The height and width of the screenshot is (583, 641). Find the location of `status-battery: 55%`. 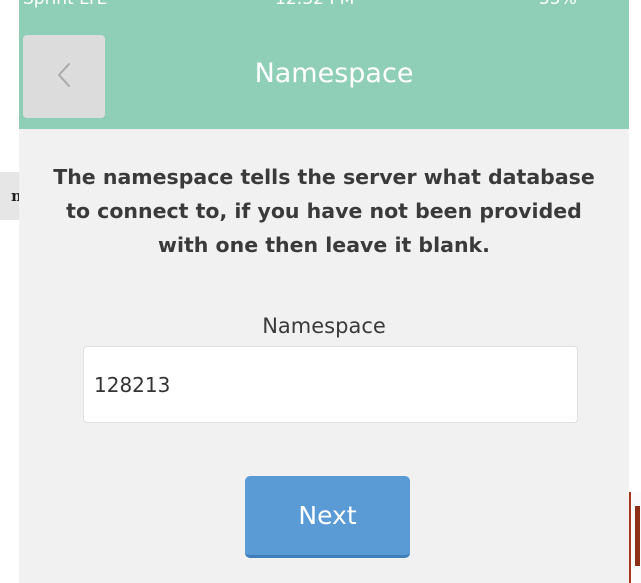

status-battery: 55% is located at coordinates (558, 4).